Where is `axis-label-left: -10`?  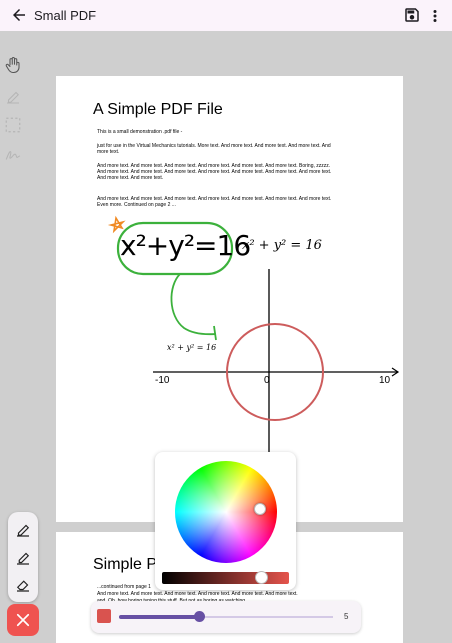 axis-label-left: -10 is located at coordinates (162, 380).